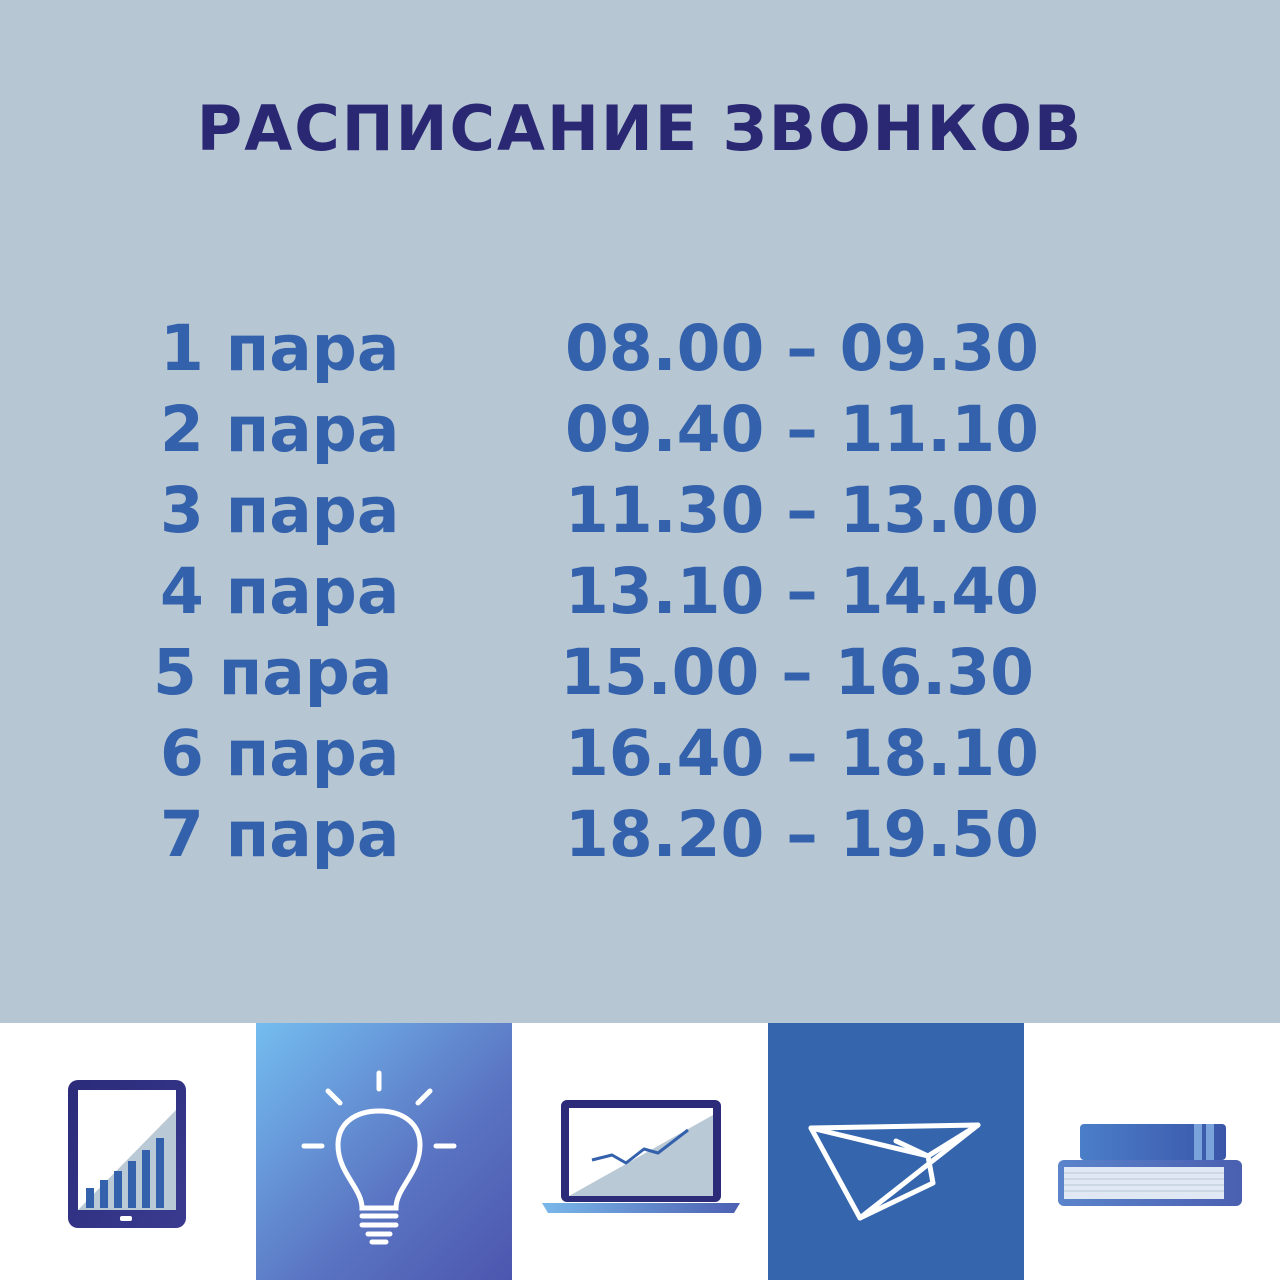 This screenshot has height=1280, width=1280. I want to click on schedule-row: 6 пара 16.40 – 18.10, so click(640, 757).